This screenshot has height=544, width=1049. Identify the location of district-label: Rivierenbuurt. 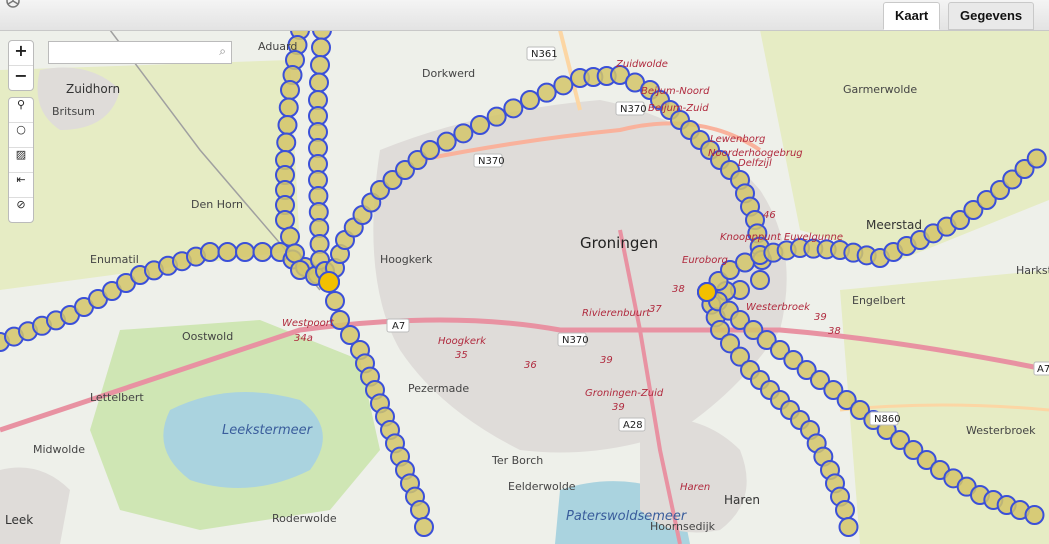
(616, 313).